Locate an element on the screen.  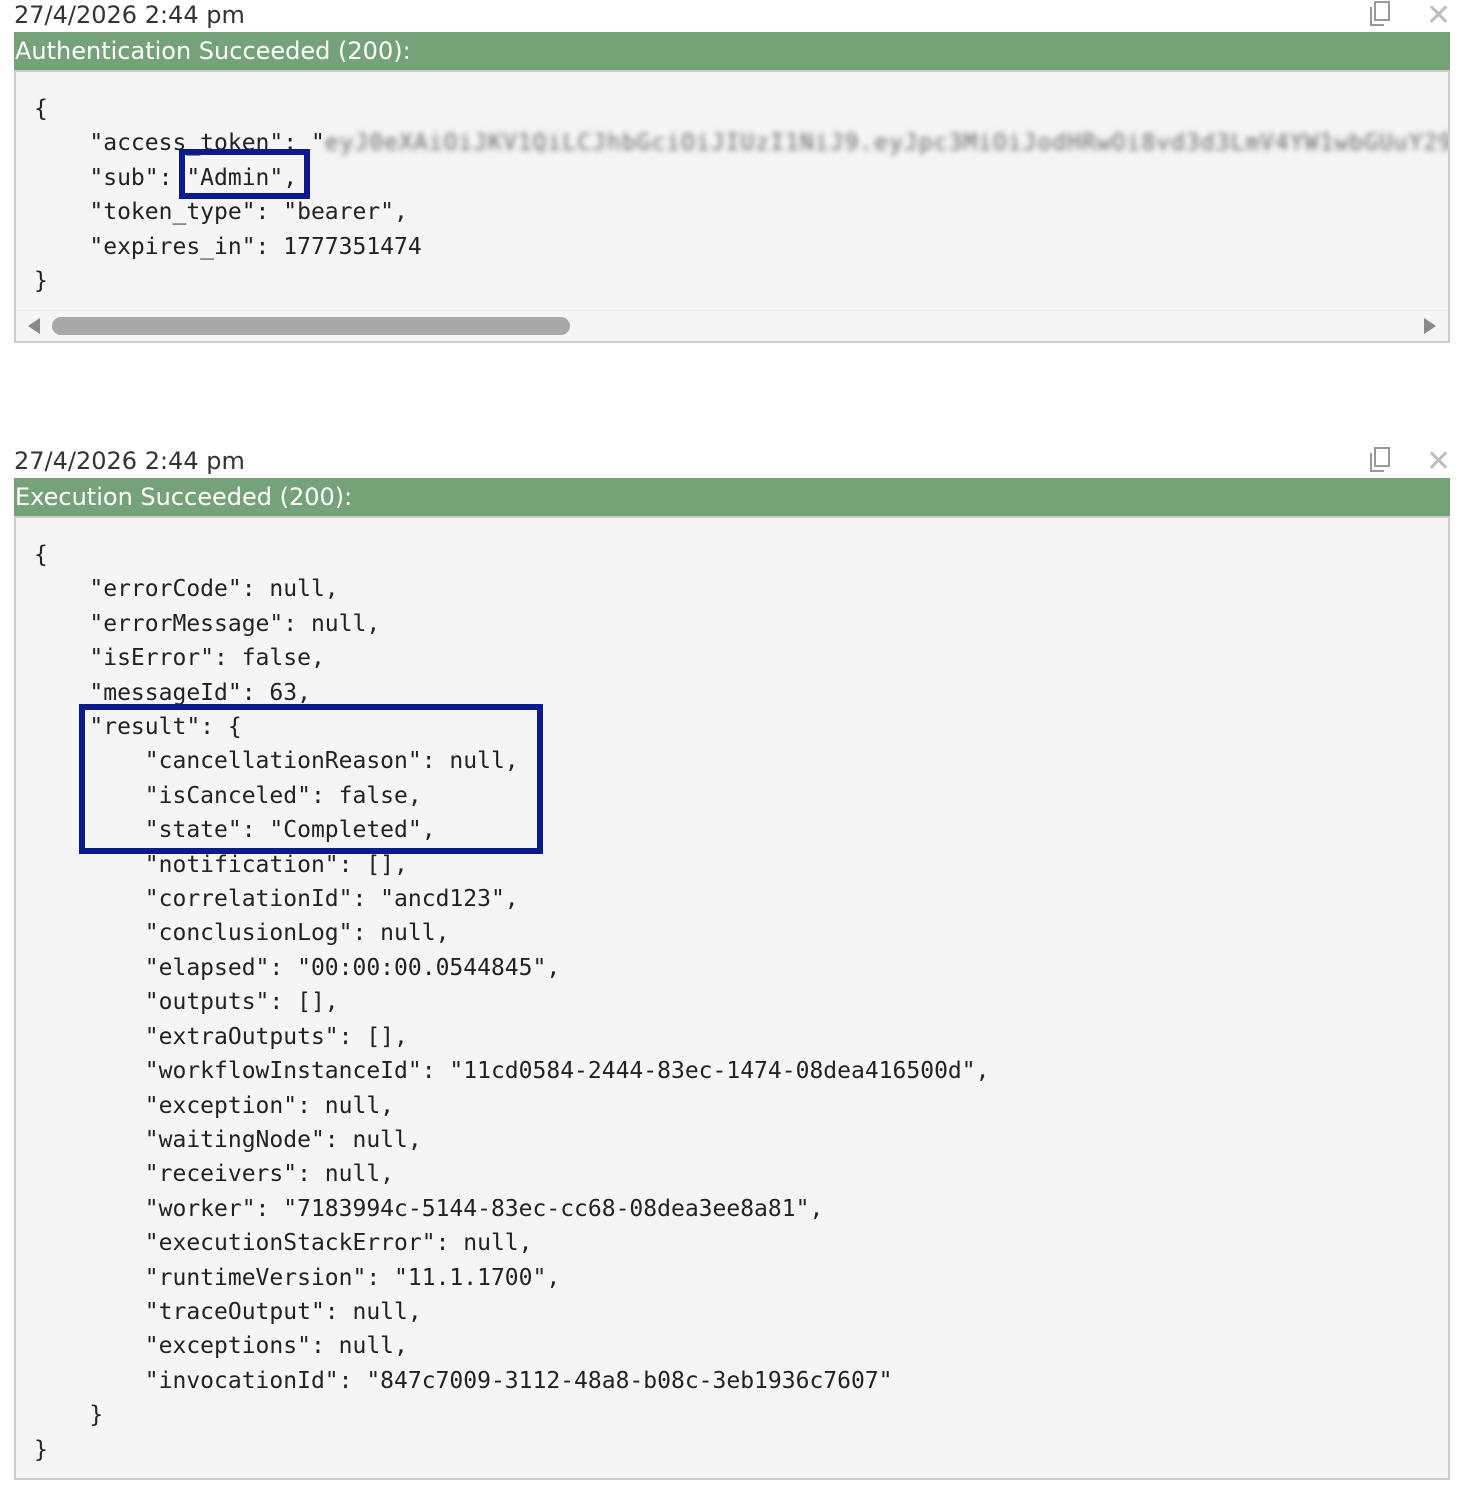
auth-status-bar: Authentication Succeeded (200): is located at coordinates (732, 51).